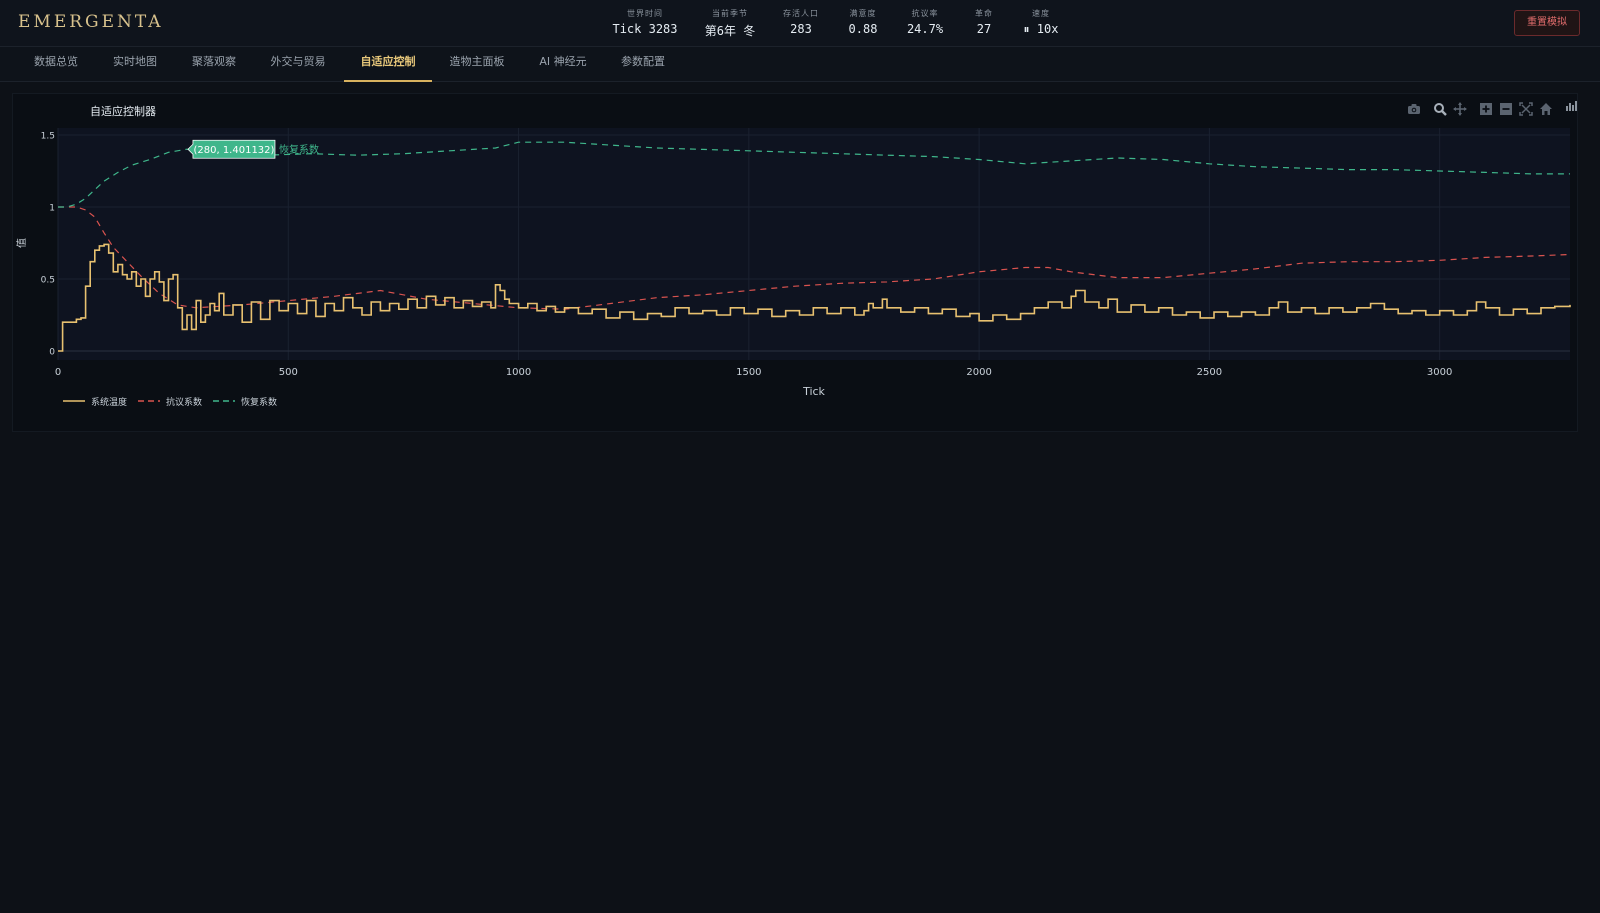  Describe the element at coordinates (48, 137) in the screenshot. I see `y-tick-label: 1.5` at that location.